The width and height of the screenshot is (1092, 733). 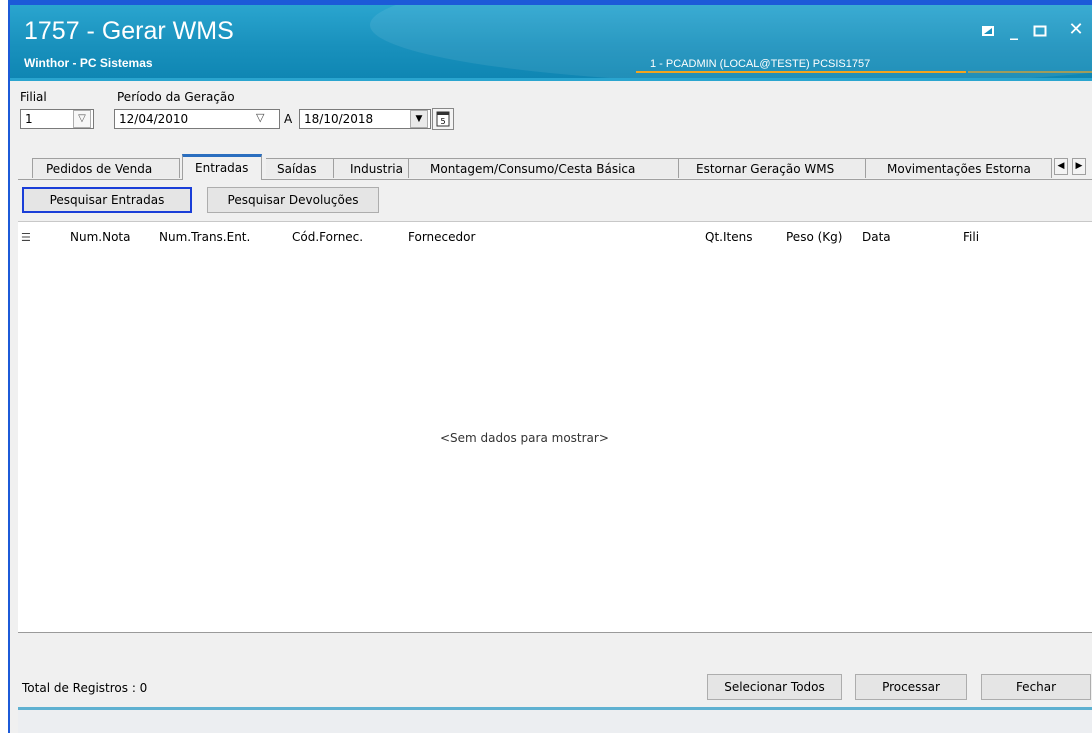 What do you see at coordinates (327, 237) in the screenshot?
I see `column-header: Cód.Fornec.` at bounding box center [327, 237].